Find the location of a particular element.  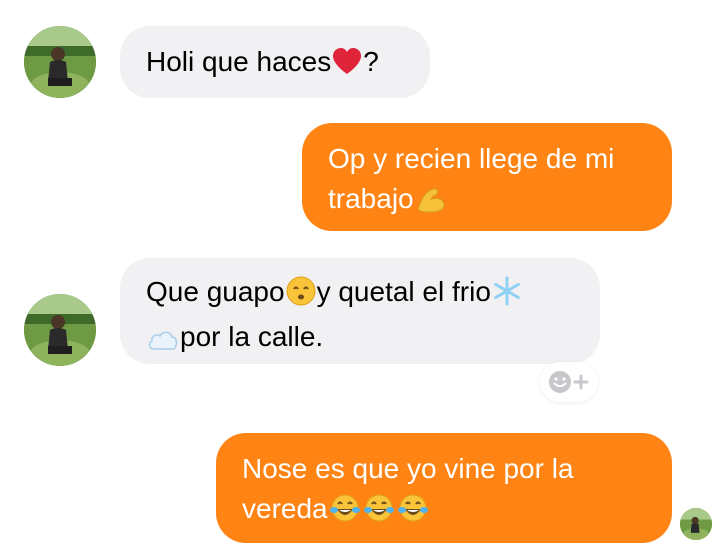

message-line: Nose es que yo vine por la is located at coordinates (408, 468).